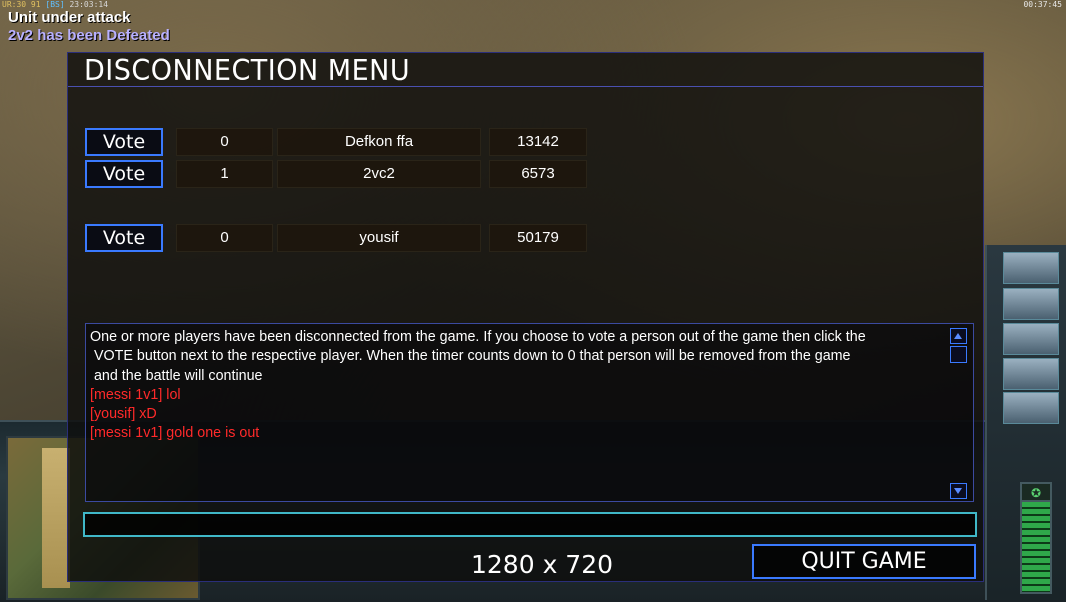 The width and height of the screenshot is (1066, 602). What do you see at coordinates (530, 524) in the screenshot?
I see `chat-input` at bounding box center [530, 524].